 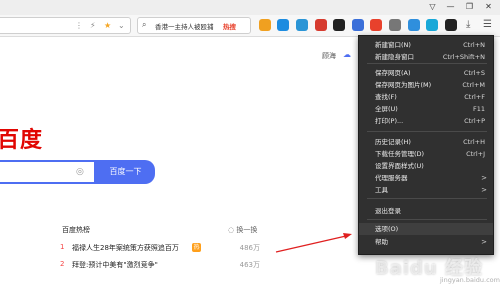 I want to click on menu-item-shortcut: F11, so click(x=478, y=109).